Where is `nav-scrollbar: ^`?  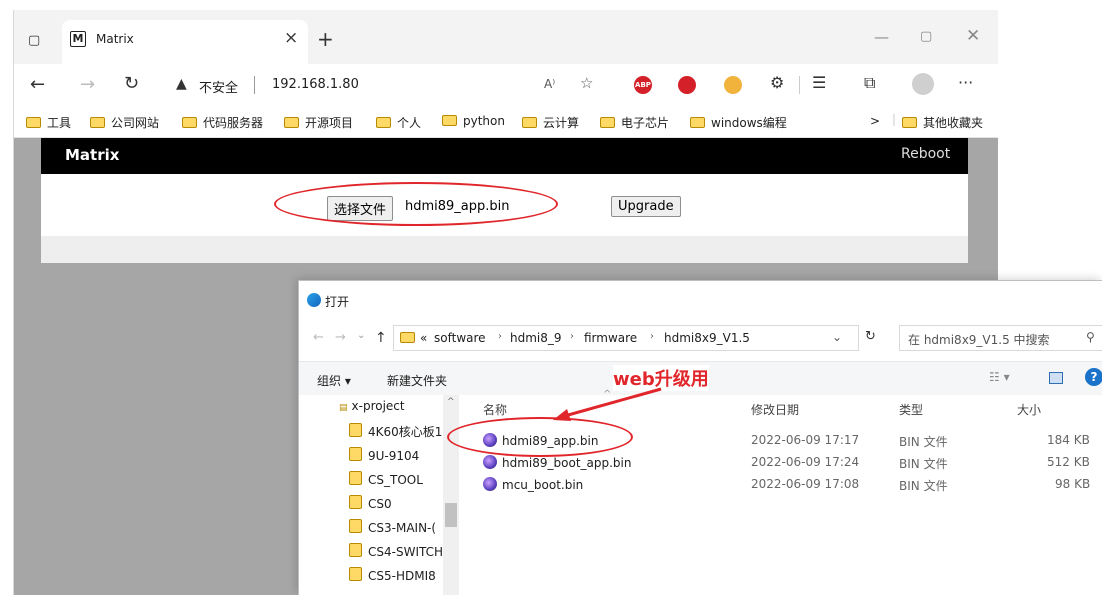
nav-scrollbar: ^ is located at coordinates (451, 495).